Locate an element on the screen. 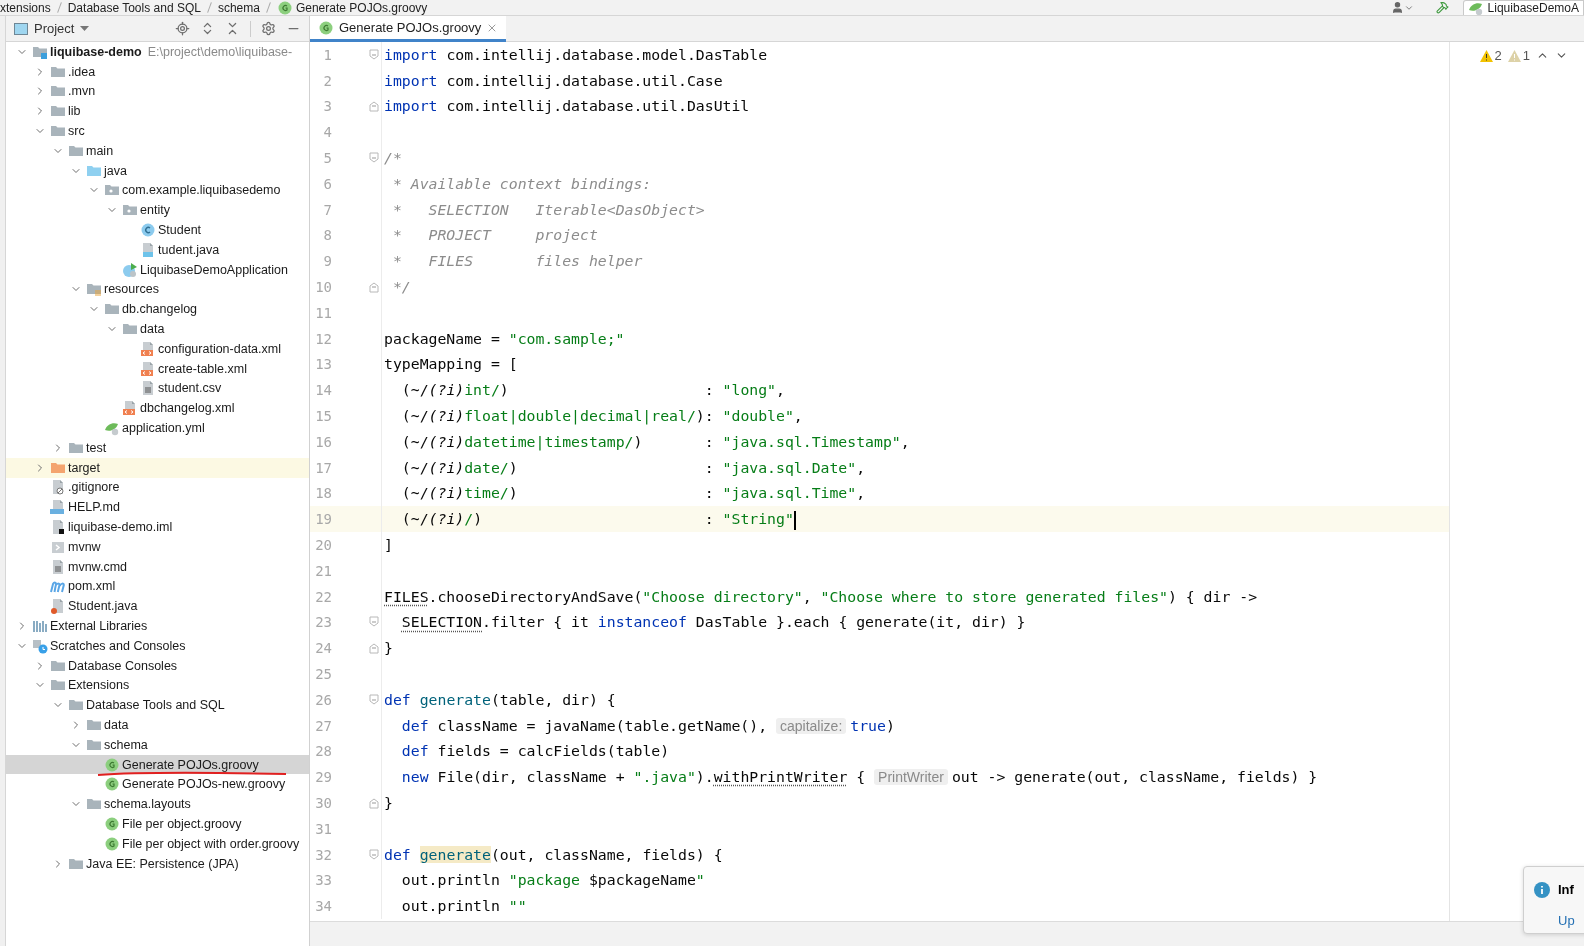 This screenshot has width=1584, height=946. tree-item: configuration-data.xml is located at coordinates (157, 348).